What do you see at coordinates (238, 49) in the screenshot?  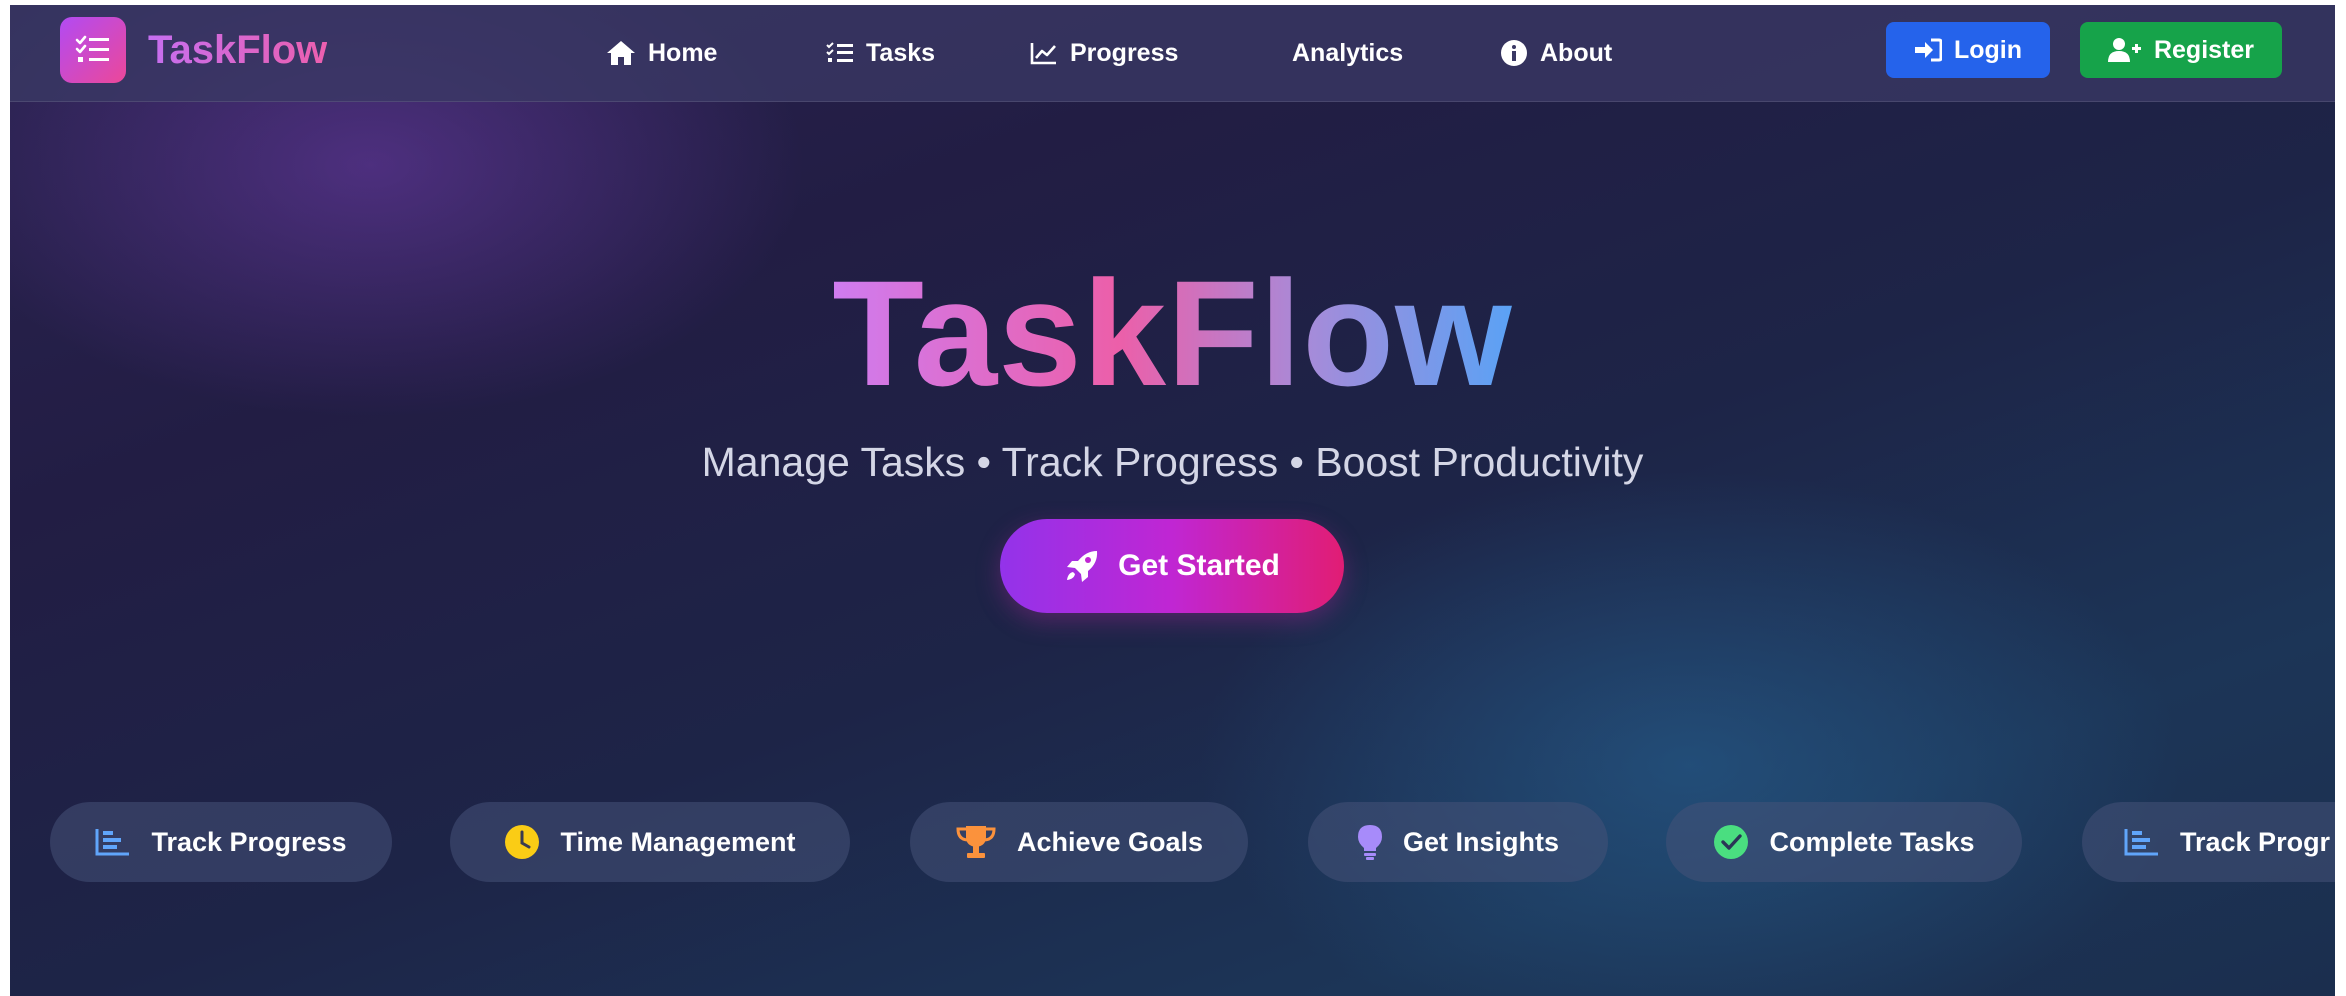 I see `brand-name: TaskFlow` at bounding box center [238, 49].